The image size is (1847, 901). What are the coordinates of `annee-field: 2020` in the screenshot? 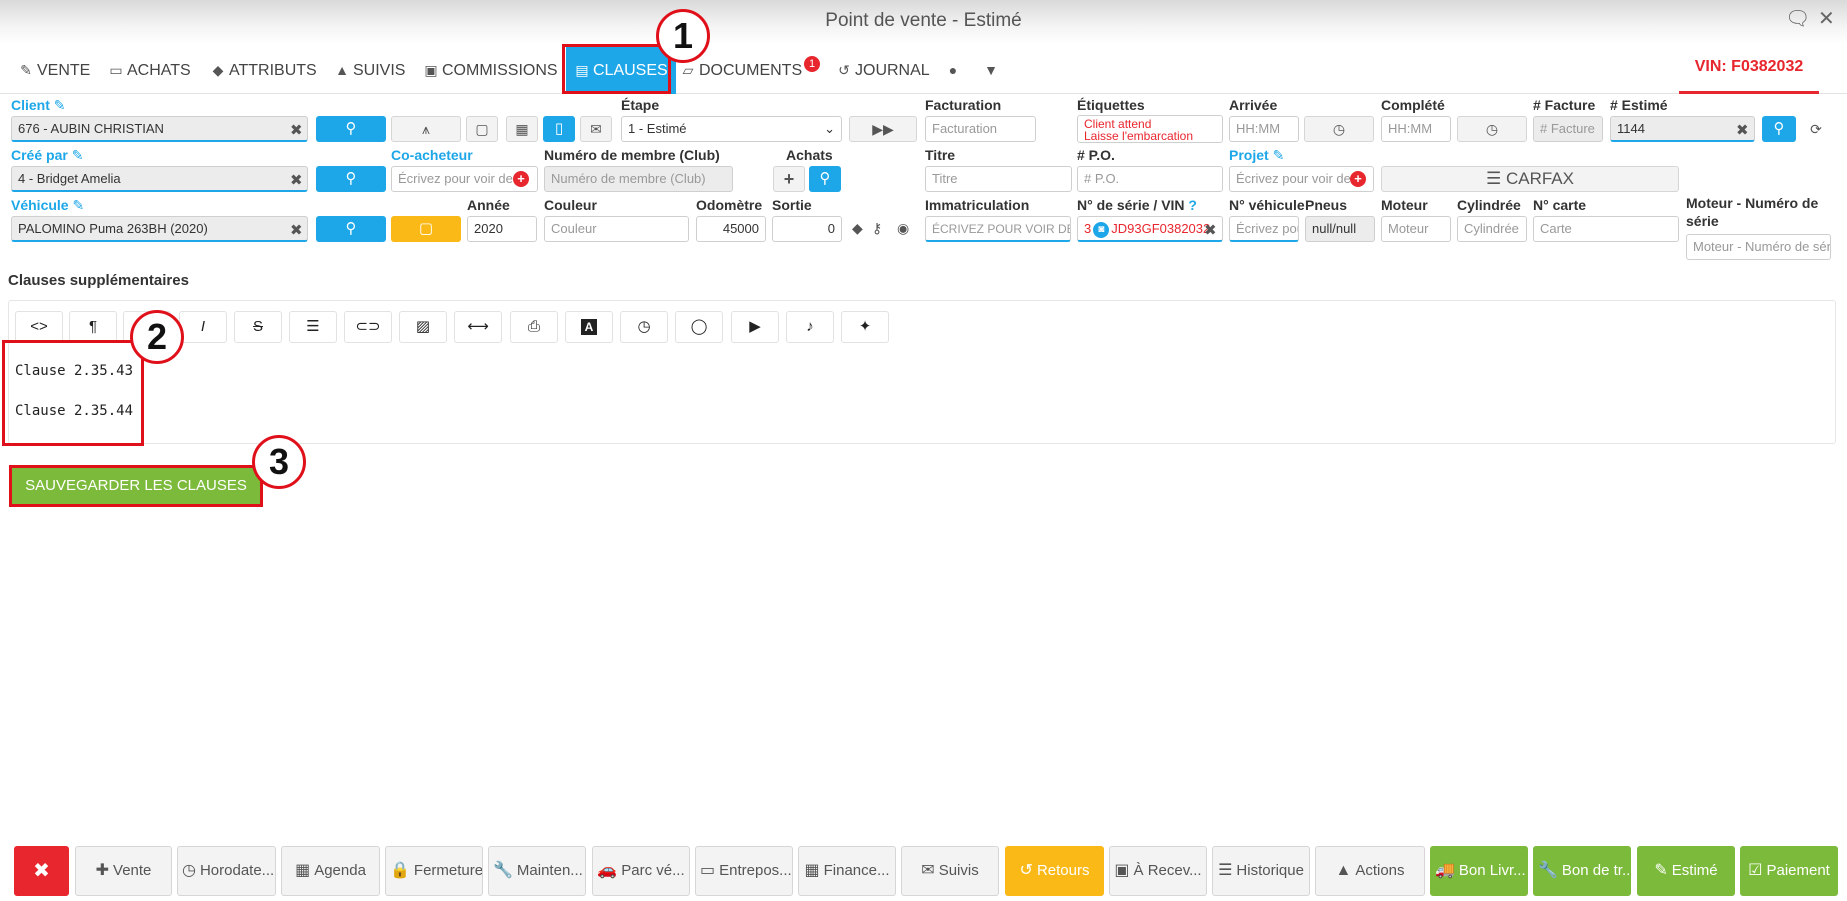 It's located at (502, 229).